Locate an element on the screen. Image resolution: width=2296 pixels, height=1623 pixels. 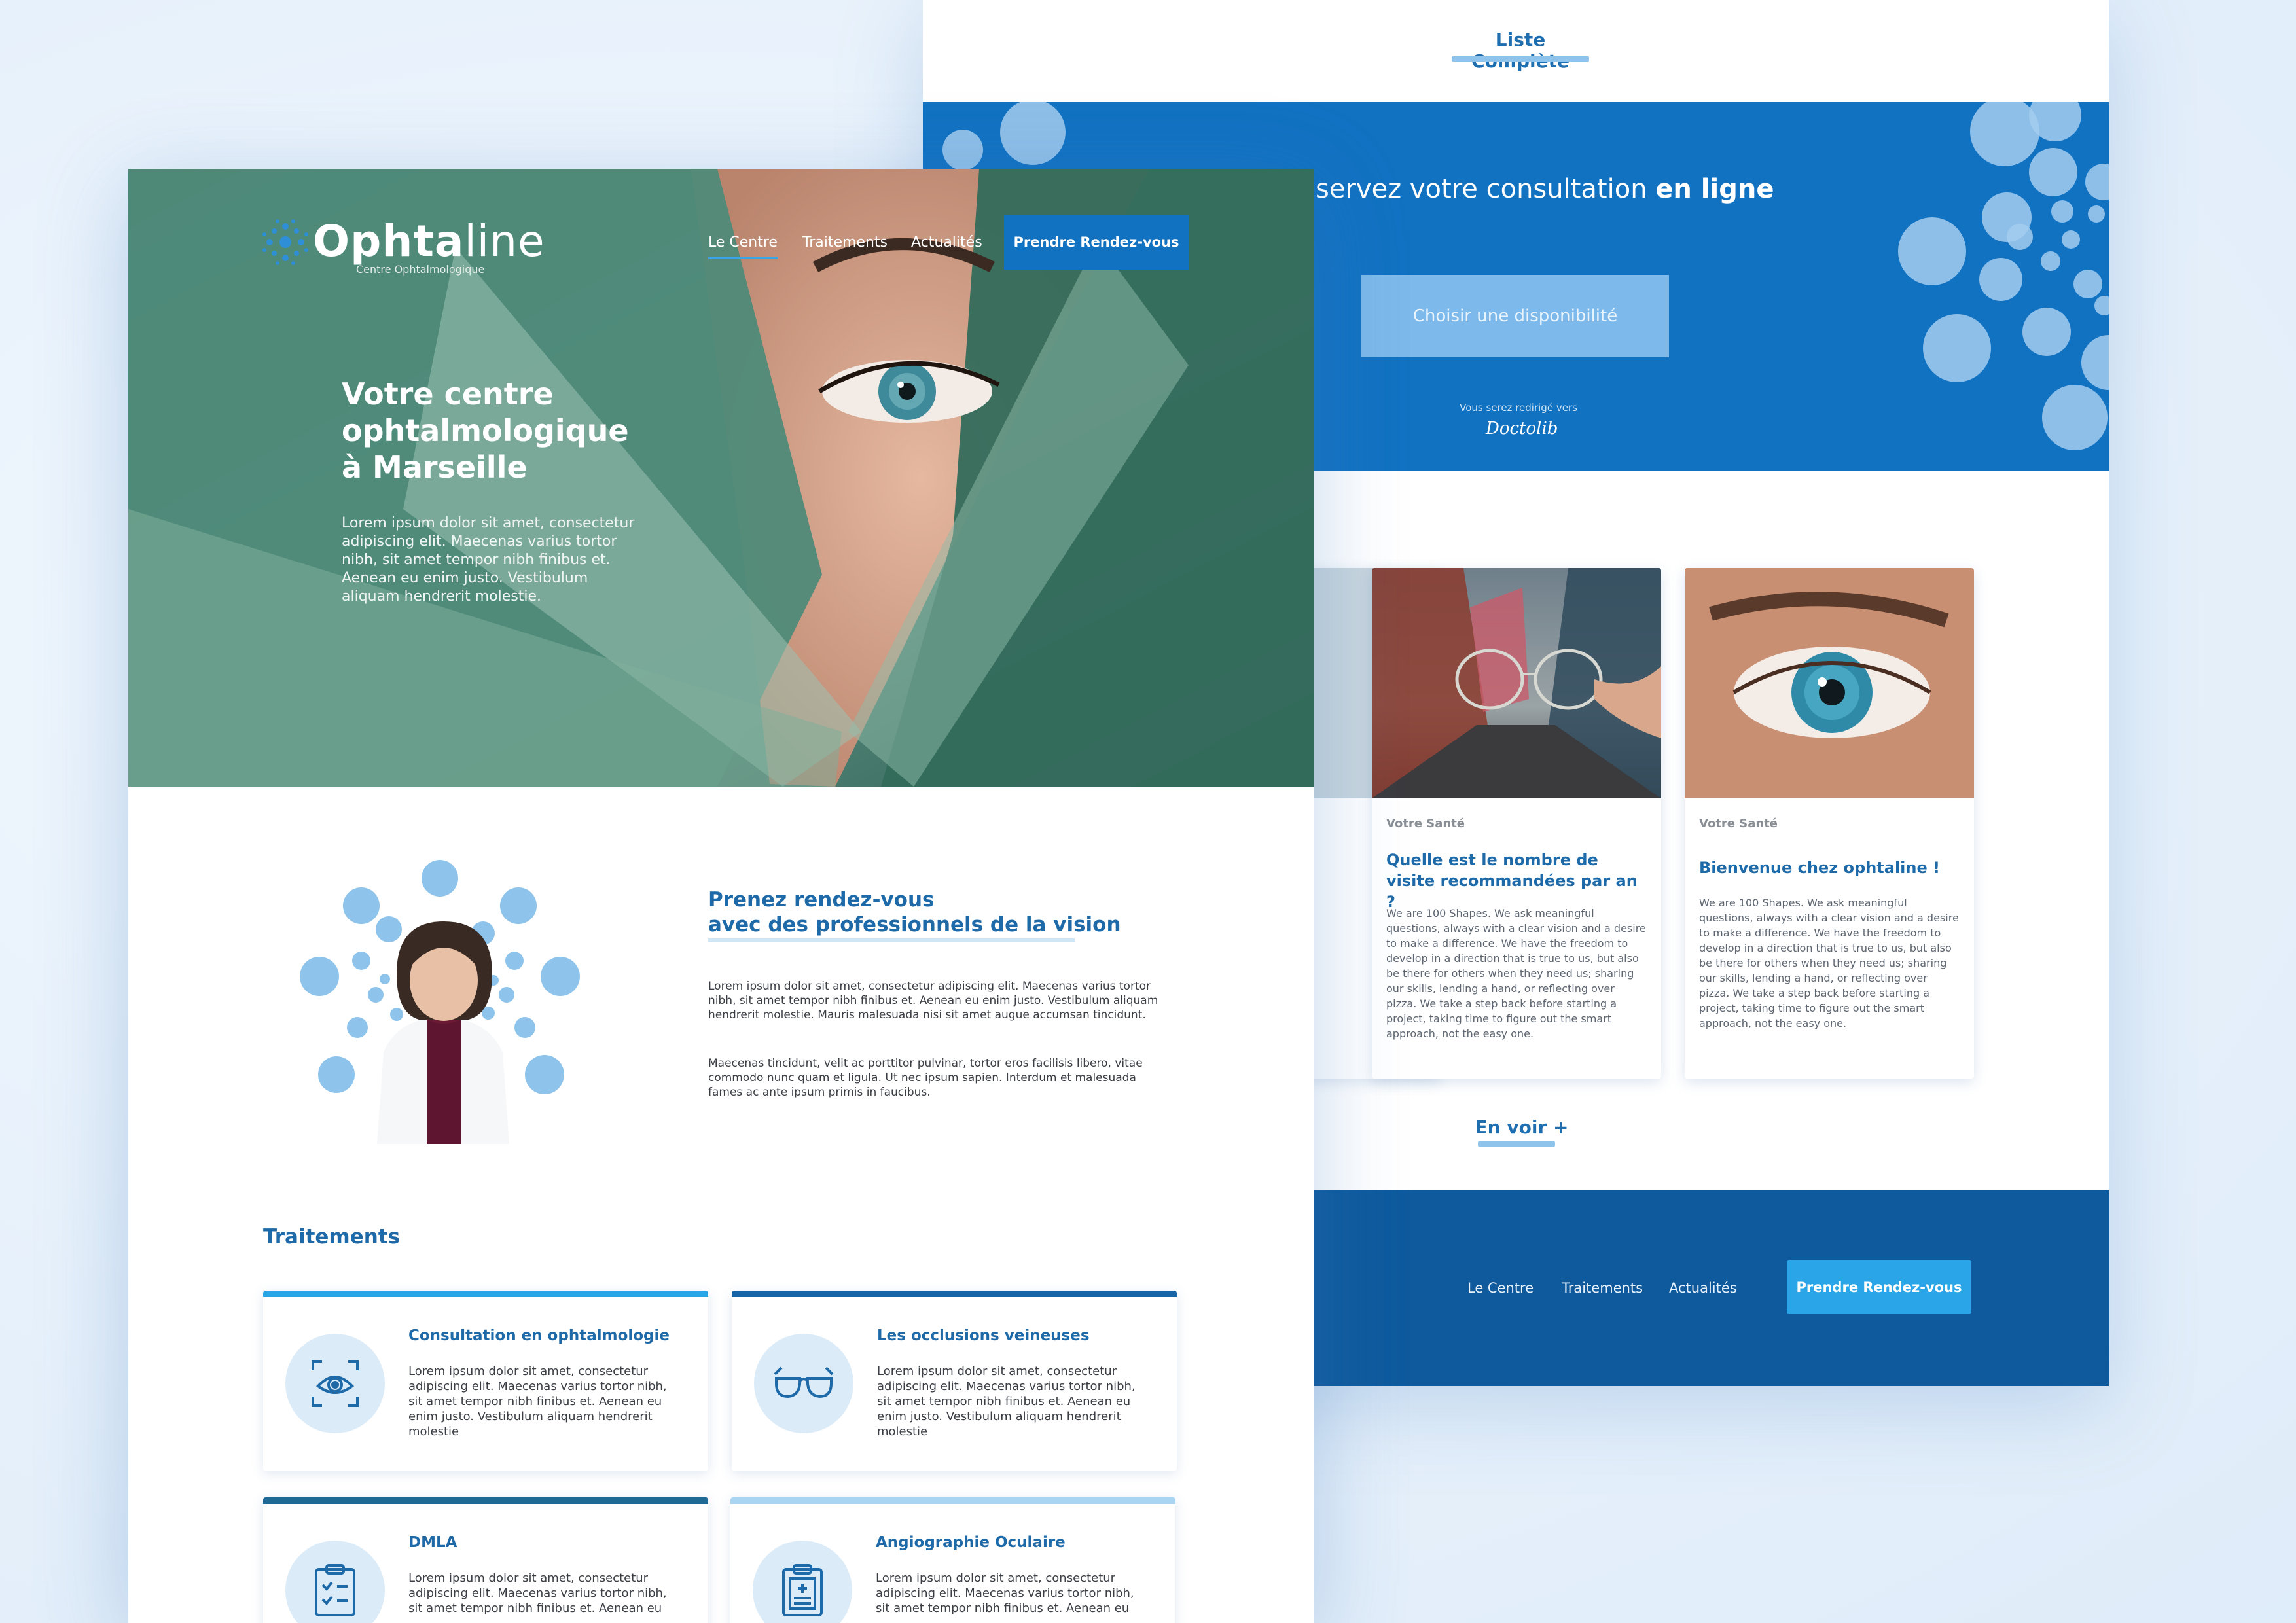
hero-title: Votre centre ophtalmologique à Marseille is located at coordinates (512, 431).